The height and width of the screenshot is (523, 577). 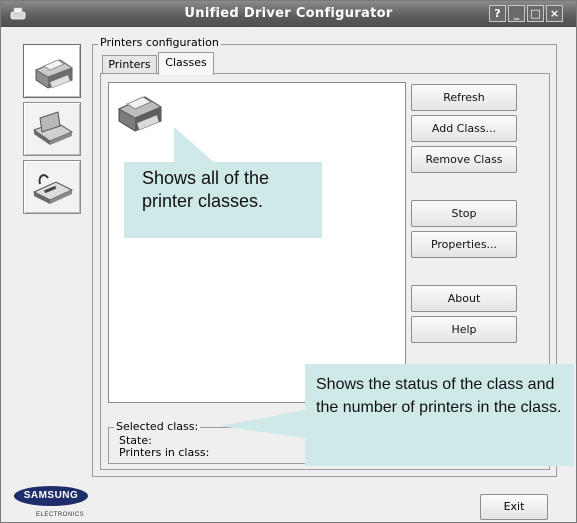 What do you see at coordinates (514, 507) in the screenshot?
I see `exit-button: Exit` at bounding box center [514, 507].